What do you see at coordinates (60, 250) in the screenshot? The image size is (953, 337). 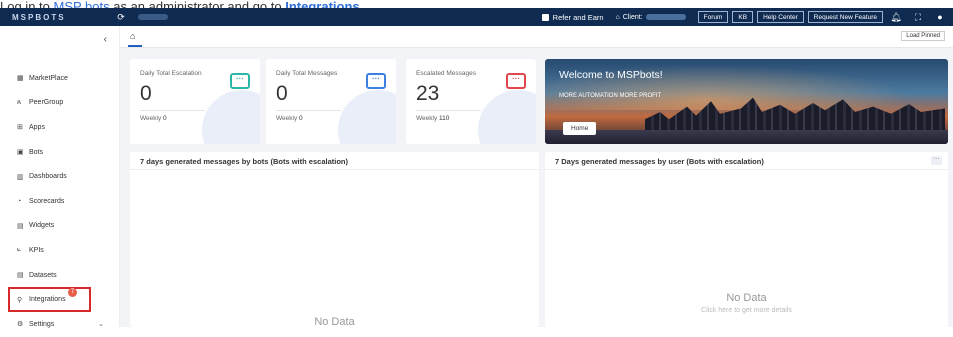 I see `sidebar-item-kpis: ⟀ KPIs` at bounding box center [60, 250].